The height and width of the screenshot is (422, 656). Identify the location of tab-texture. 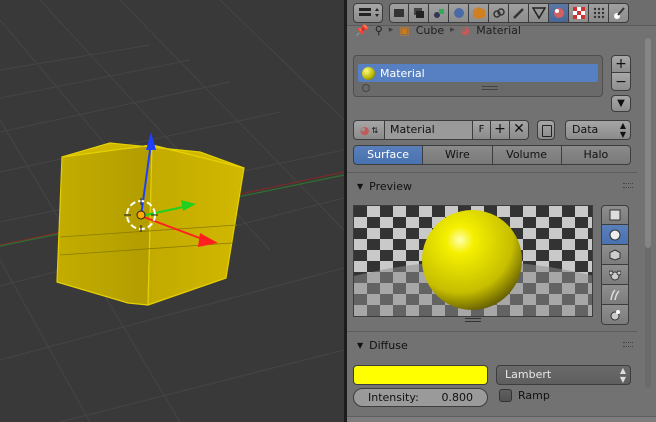
(579, 13).